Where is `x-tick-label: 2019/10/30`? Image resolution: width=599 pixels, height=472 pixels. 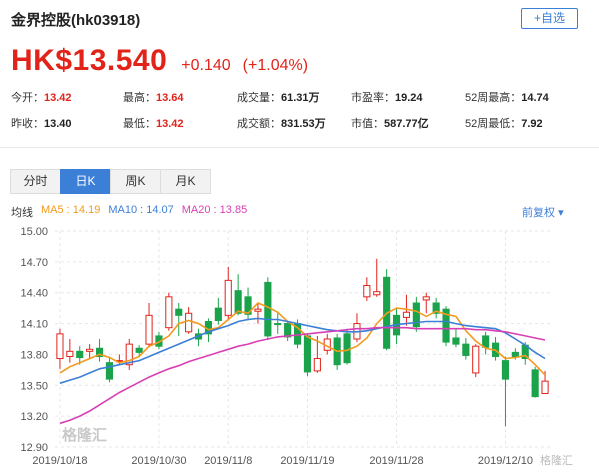
x-tick-label: 2019/10/30 is located at coordinates (158, 461).